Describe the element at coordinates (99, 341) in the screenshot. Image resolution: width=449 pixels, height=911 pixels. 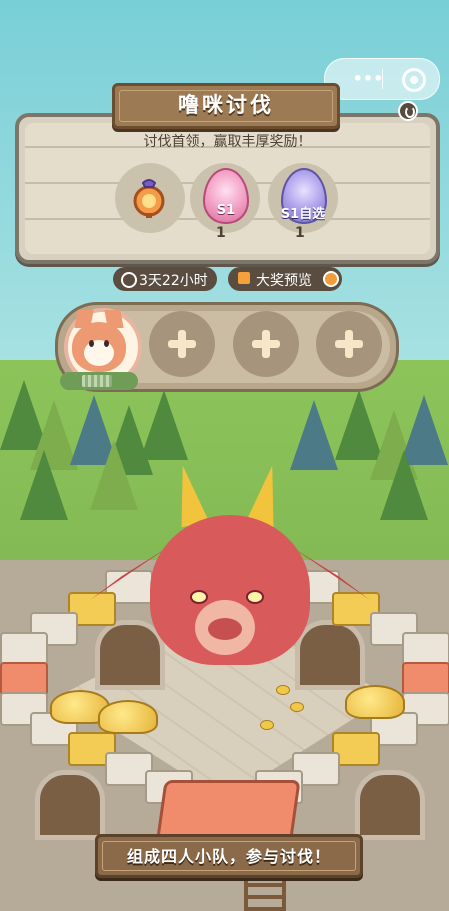
I see `fox-avatar-icon` at that location.